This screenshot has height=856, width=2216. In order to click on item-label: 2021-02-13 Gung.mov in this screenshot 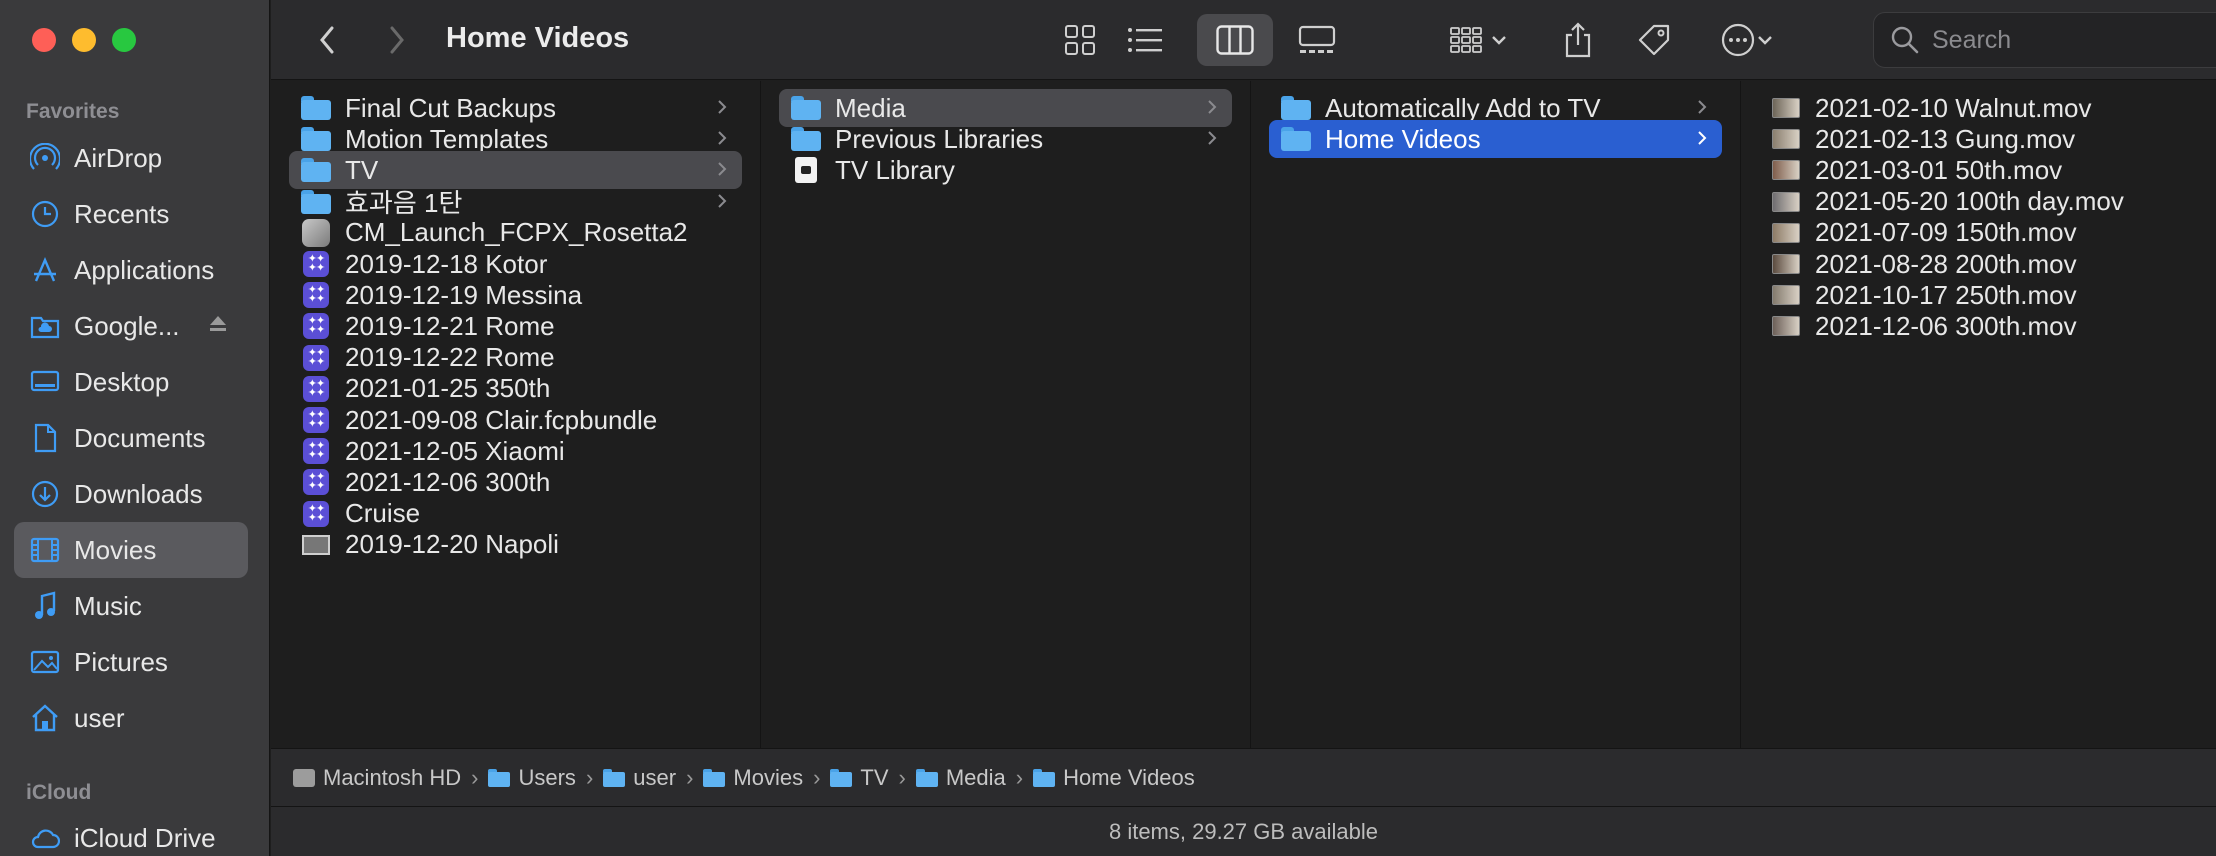, I will do `click(1945, 138)`.